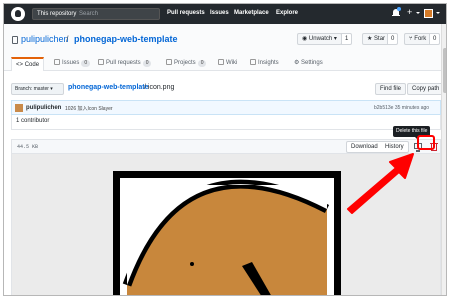 The height and width of the screenshot is (300, 454). I want to click on annotation-arrow, so click(380, 183).